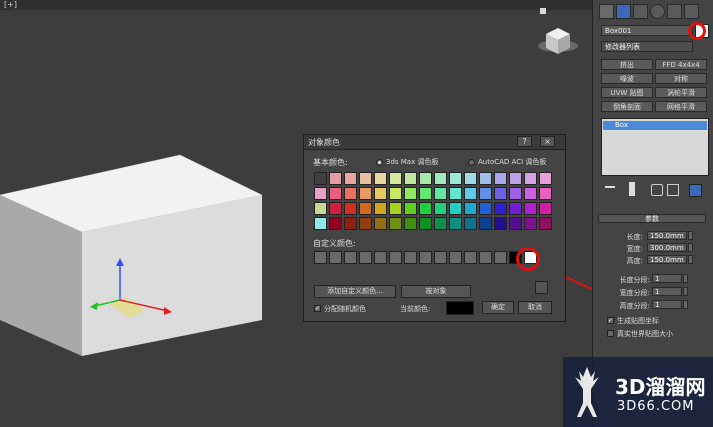 This screenshot has height=427, width=713. I want to click on hierarchy-tab-icon, so click(640, 11).